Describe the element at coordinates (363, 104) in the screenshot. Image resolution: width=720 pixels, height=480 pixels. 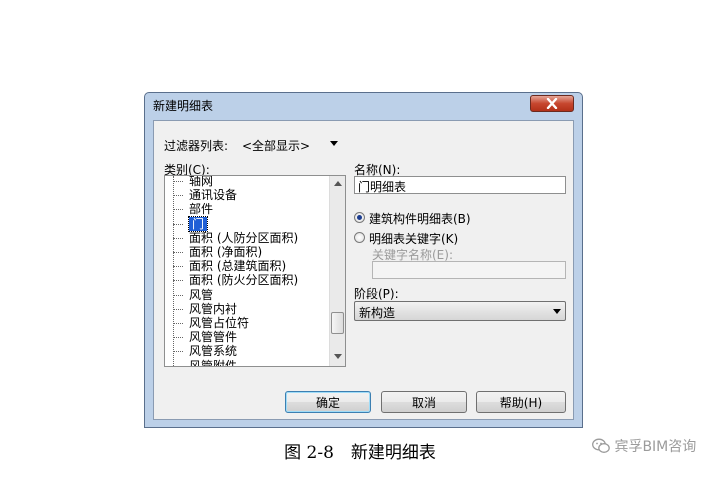
I see `dialog-title-bar: 新建明细表` at that location.